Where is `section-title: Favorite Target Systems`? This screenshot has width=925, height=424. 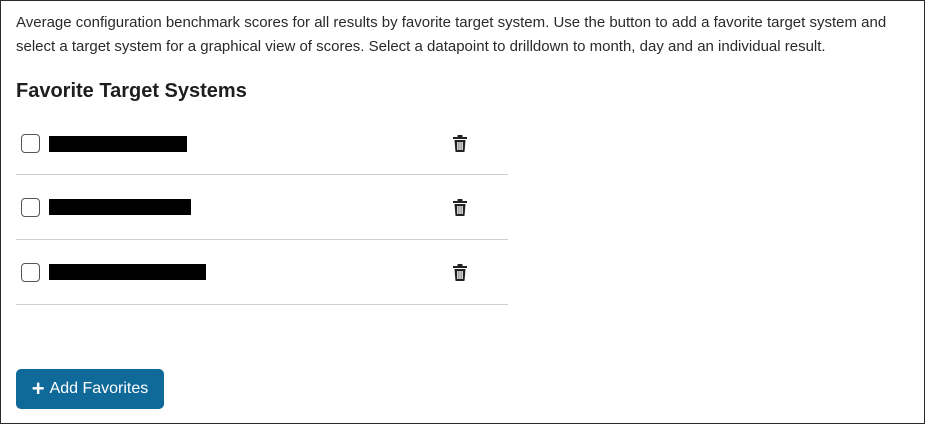 section-title: Favorite Target Systems is located at coordinates (131, 91).